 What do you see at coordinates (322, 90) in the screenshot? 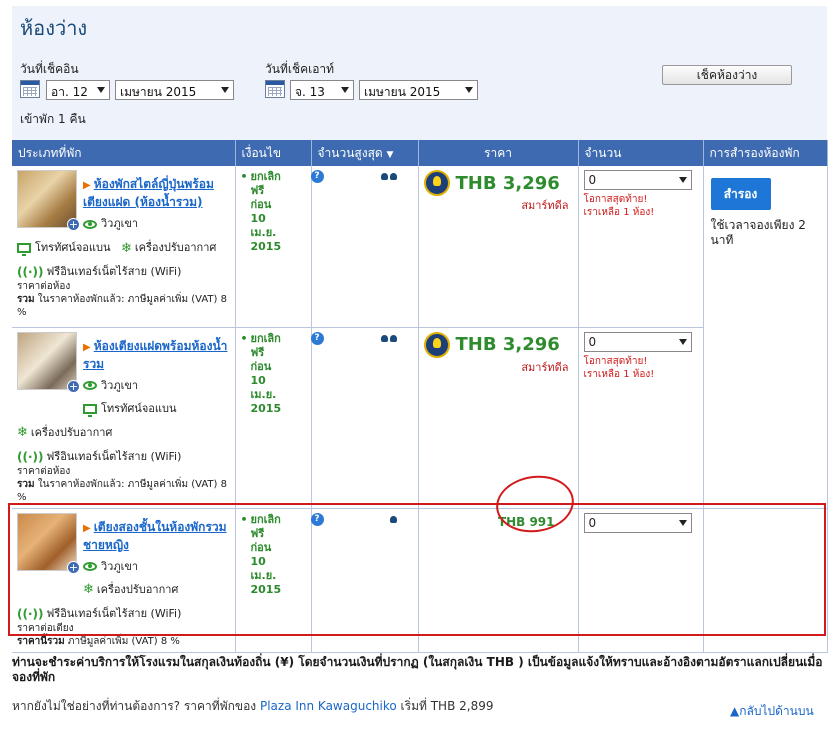
I see `checkout-day-select: จ. 13` at bounding box center [322, 90].